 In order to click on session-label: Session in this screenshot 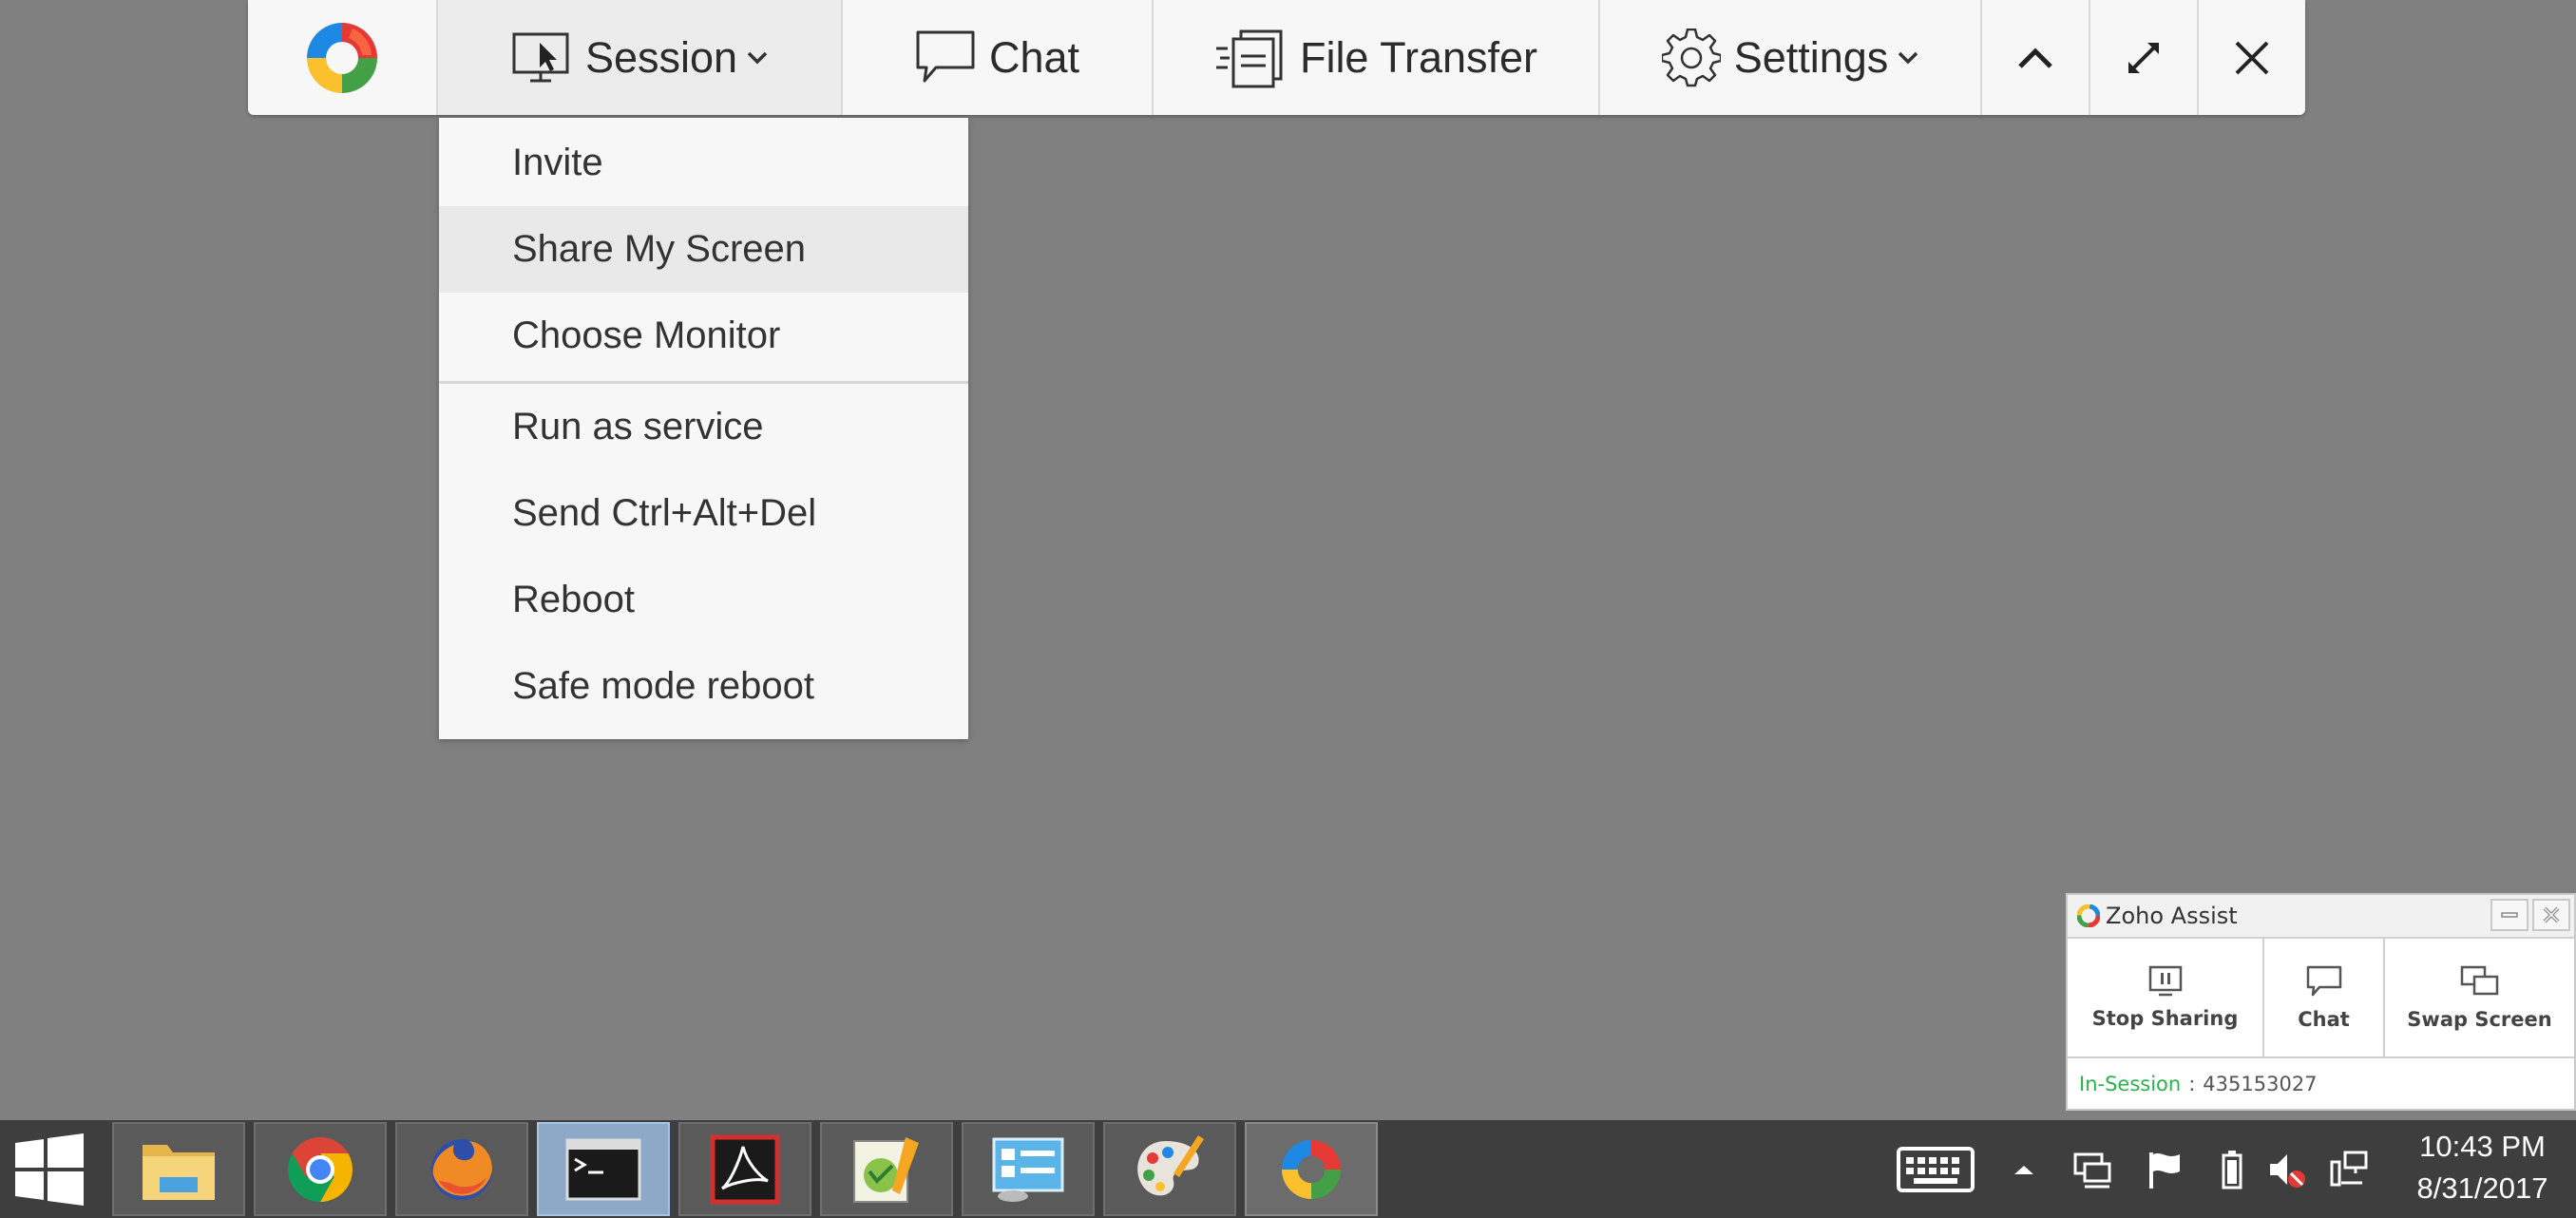, I will do `click(661, 57)`.